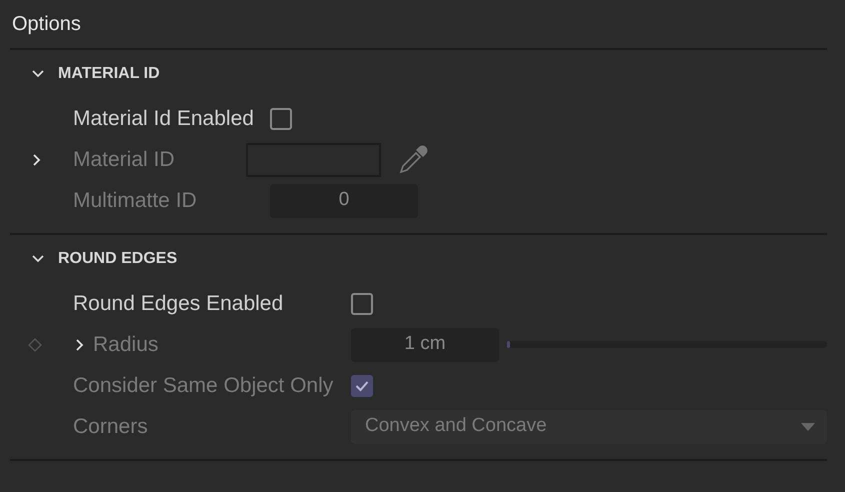 The image size is (845, 492). I want to click on section-header: MATERIAL ID, so click(109, 74).